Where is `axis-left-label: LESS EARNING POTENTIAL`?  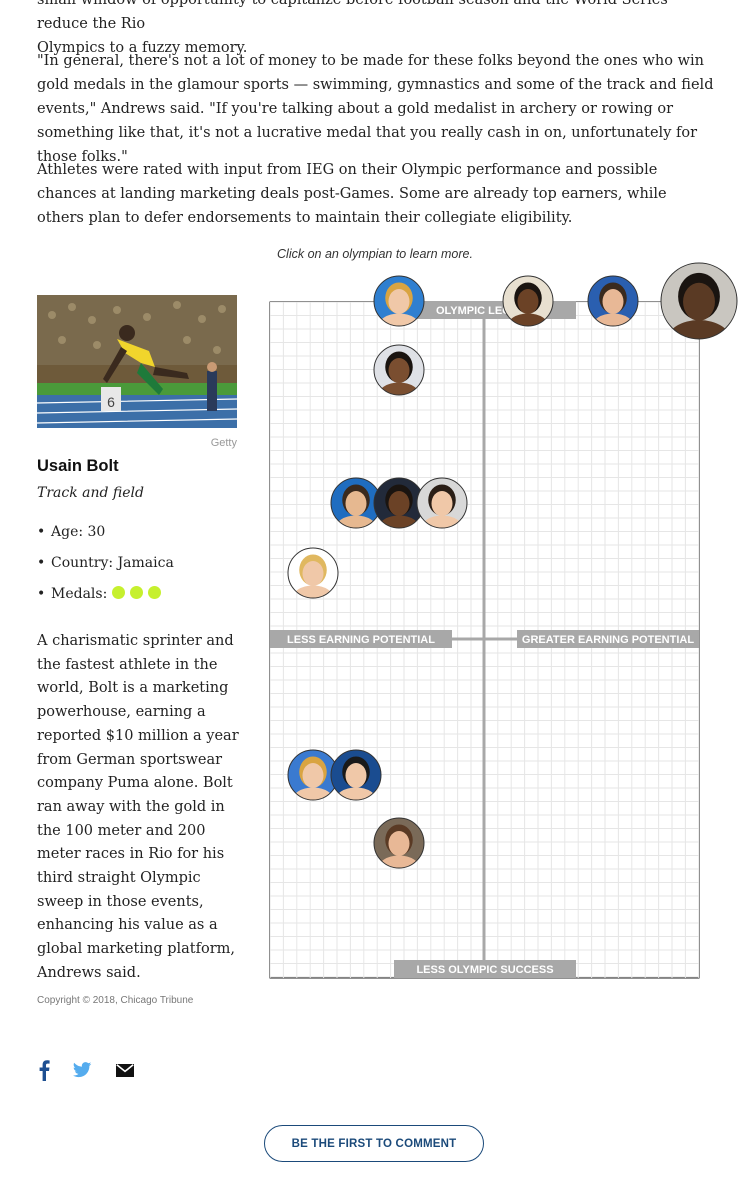
axis-left-label: LESS EARNING POTENTIAL is located at coordinates (361, 640).